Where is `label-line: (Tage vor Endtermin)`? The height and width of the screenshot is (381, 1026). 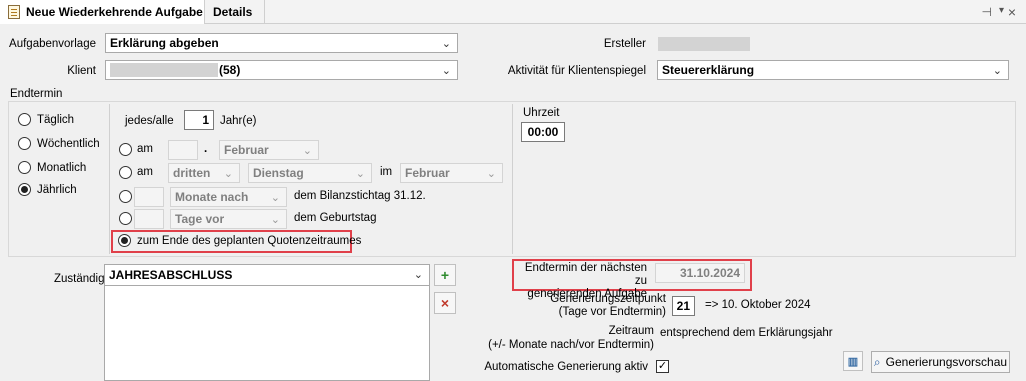
label-line: (Tage vor Endtermin) is located at coordinates (612, 312).